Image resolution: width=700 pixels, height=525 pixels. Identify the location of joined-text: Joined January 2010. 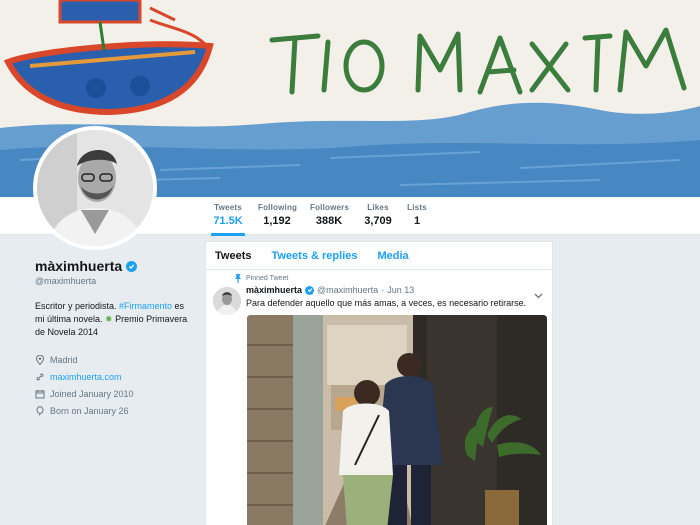
(92, 393).